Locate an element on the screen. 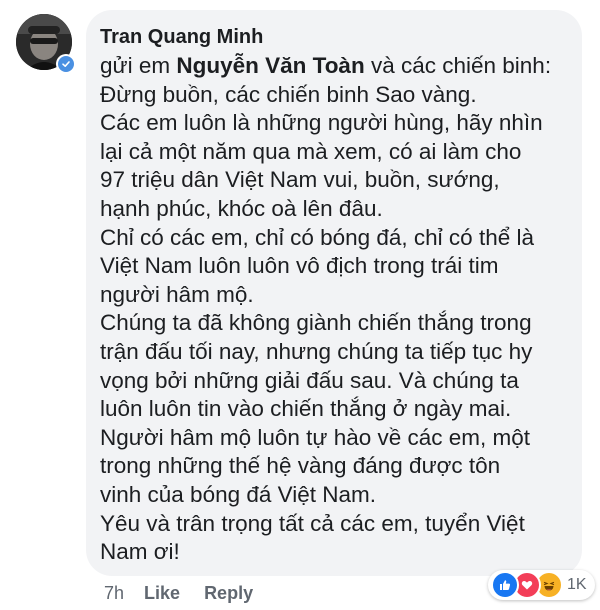  like-icon is located at coordinates (505, 585).